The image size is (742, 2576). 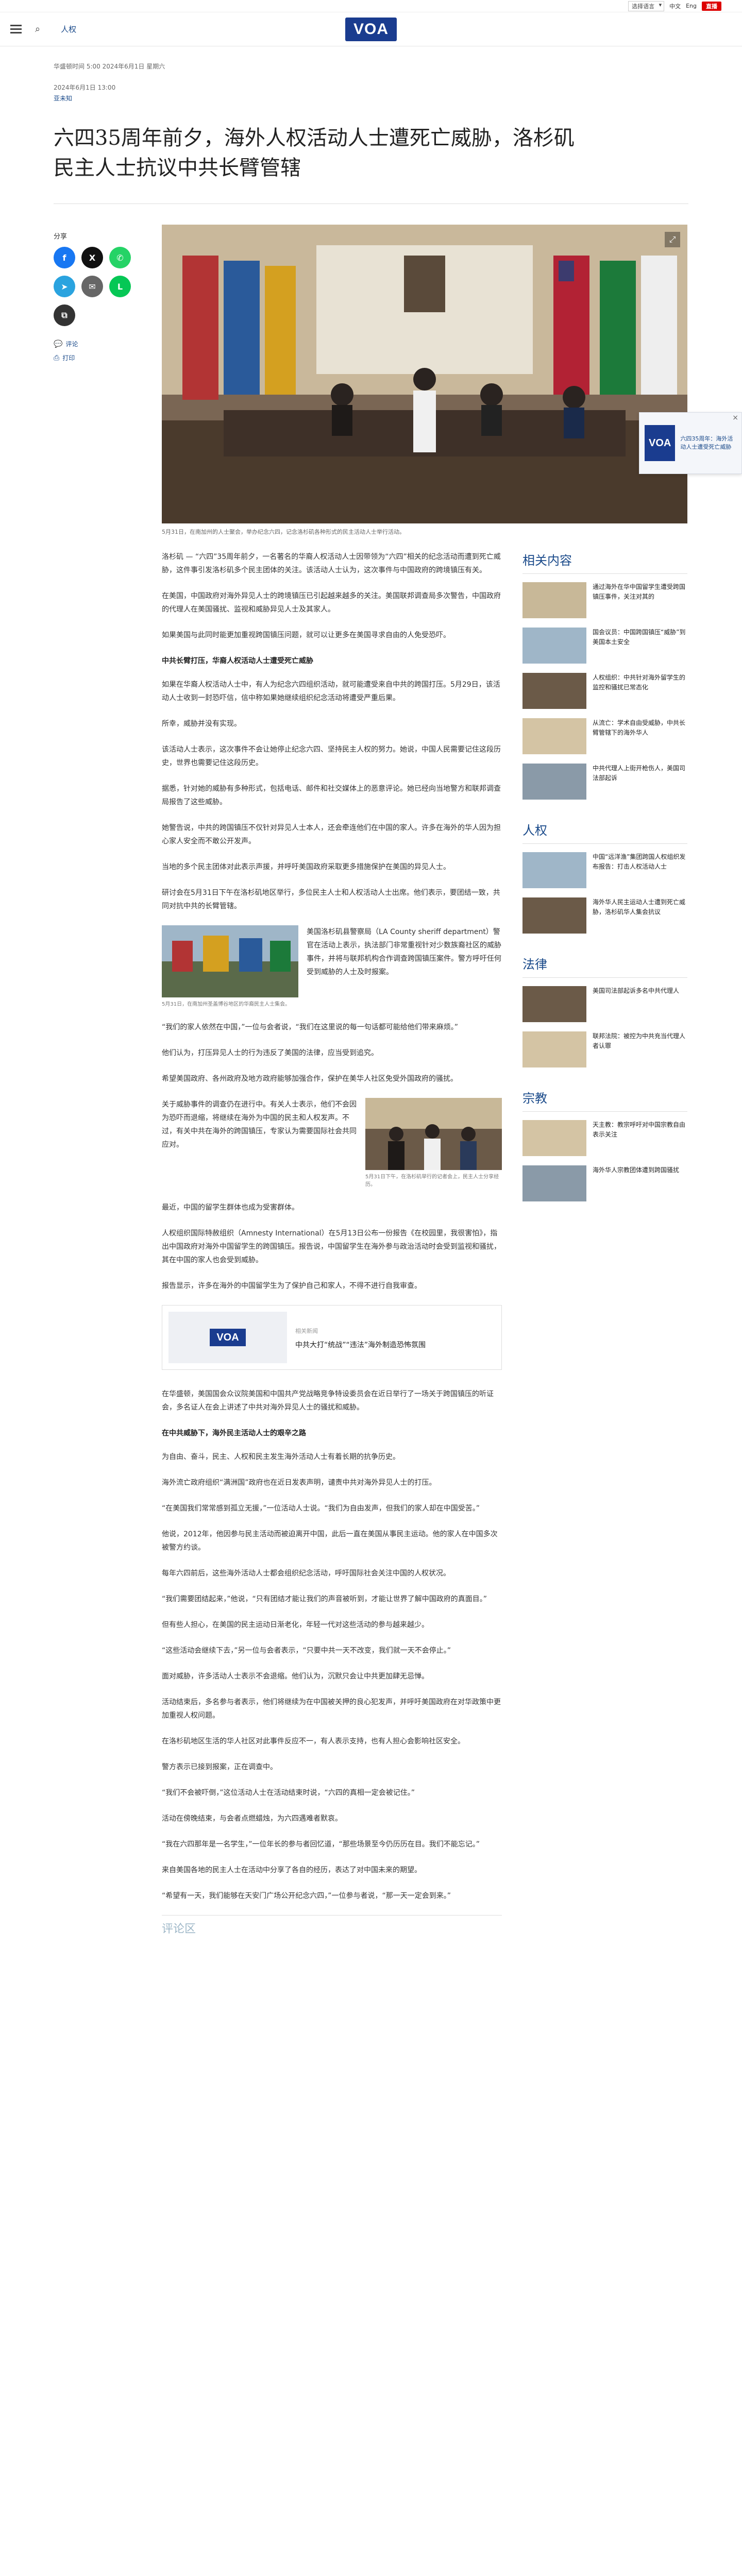 I want to click on author-link: 亚未知, so click(x=398, y=98).